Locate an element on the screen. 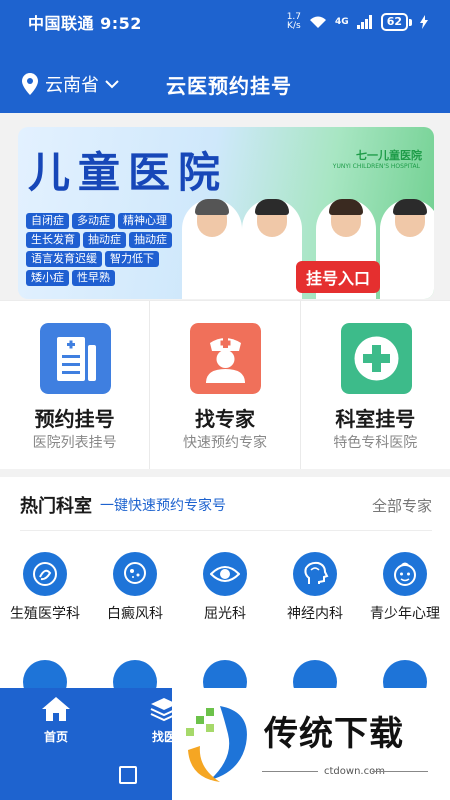 The width and height of the screenshot is (450, 800). all-experts-link: 全部专家 is located at coordinates (402, 505).